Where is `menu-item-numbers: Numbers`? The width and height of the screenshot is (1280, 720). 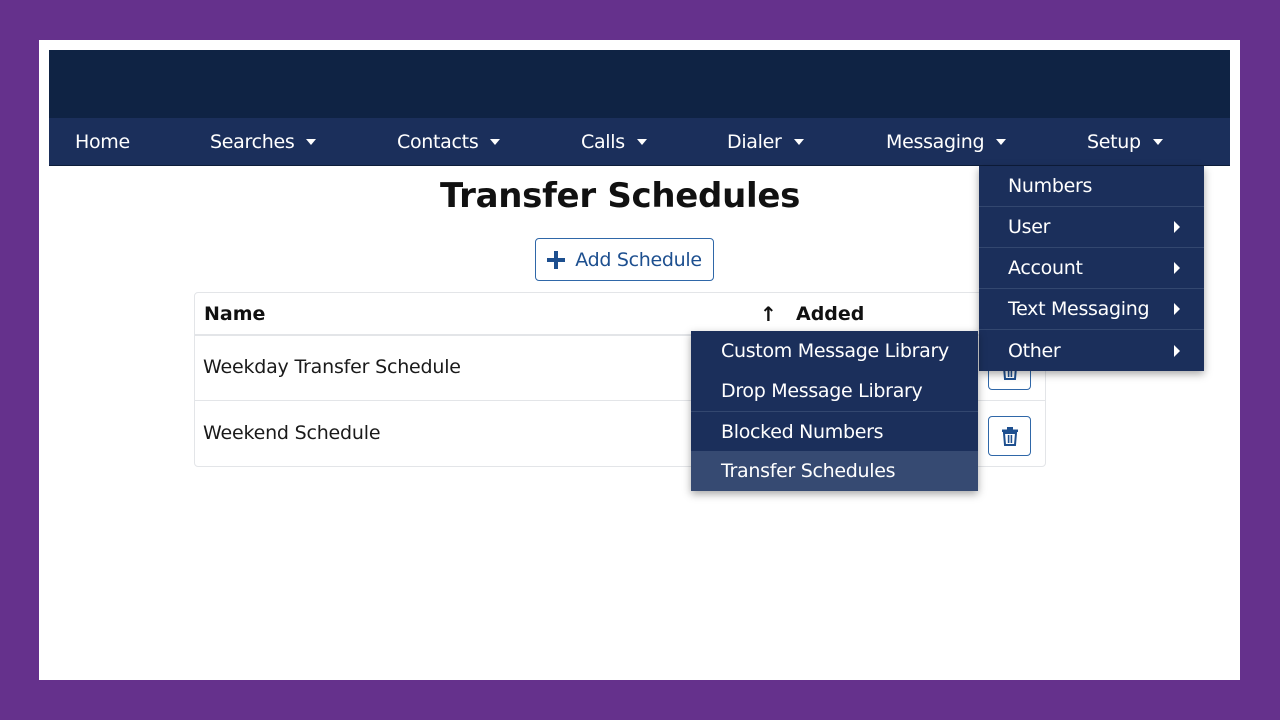 menu-item-numbers: Numbers is located at coordinates (1091, 186).